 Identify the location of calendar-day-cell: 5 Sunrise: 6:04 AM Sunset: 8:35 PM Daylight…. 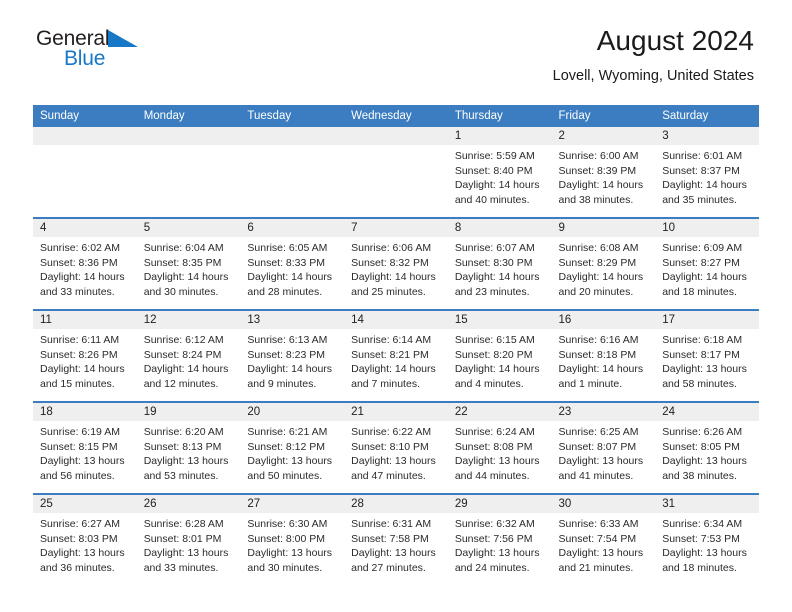
(188, 263).